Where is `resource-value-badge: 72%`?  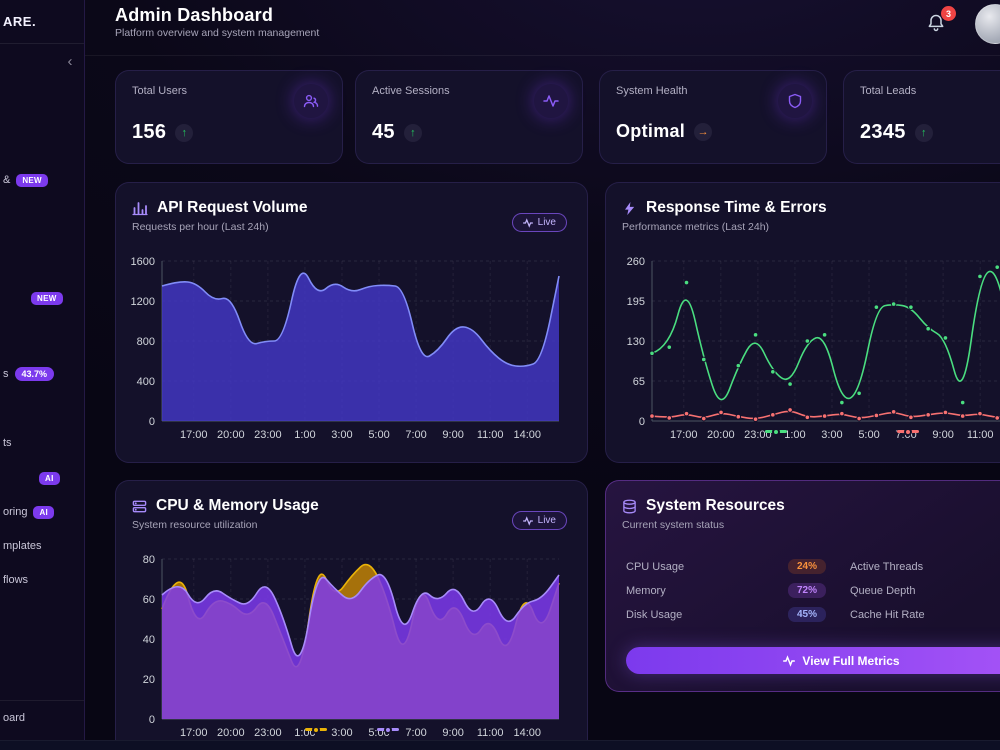
resource-value-badge: 72% is located at coordinates (806, 590).